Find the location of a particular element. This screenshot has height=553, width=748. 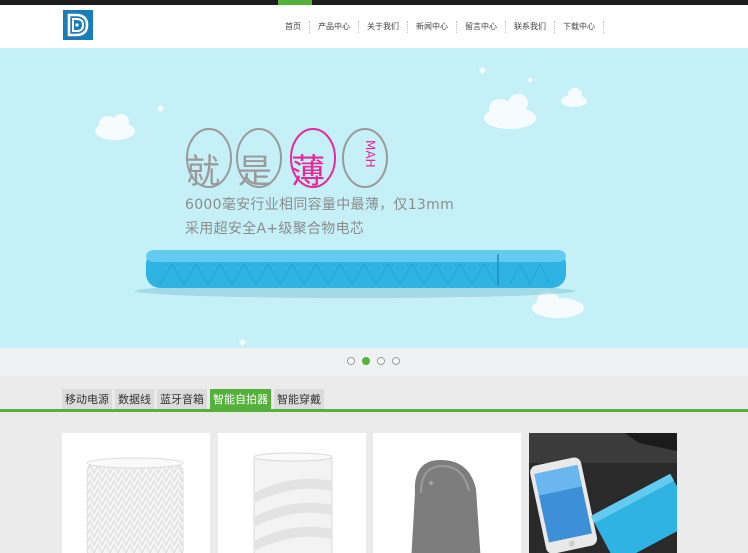

nav-home: 首页 is located at coordinates (293, 27).